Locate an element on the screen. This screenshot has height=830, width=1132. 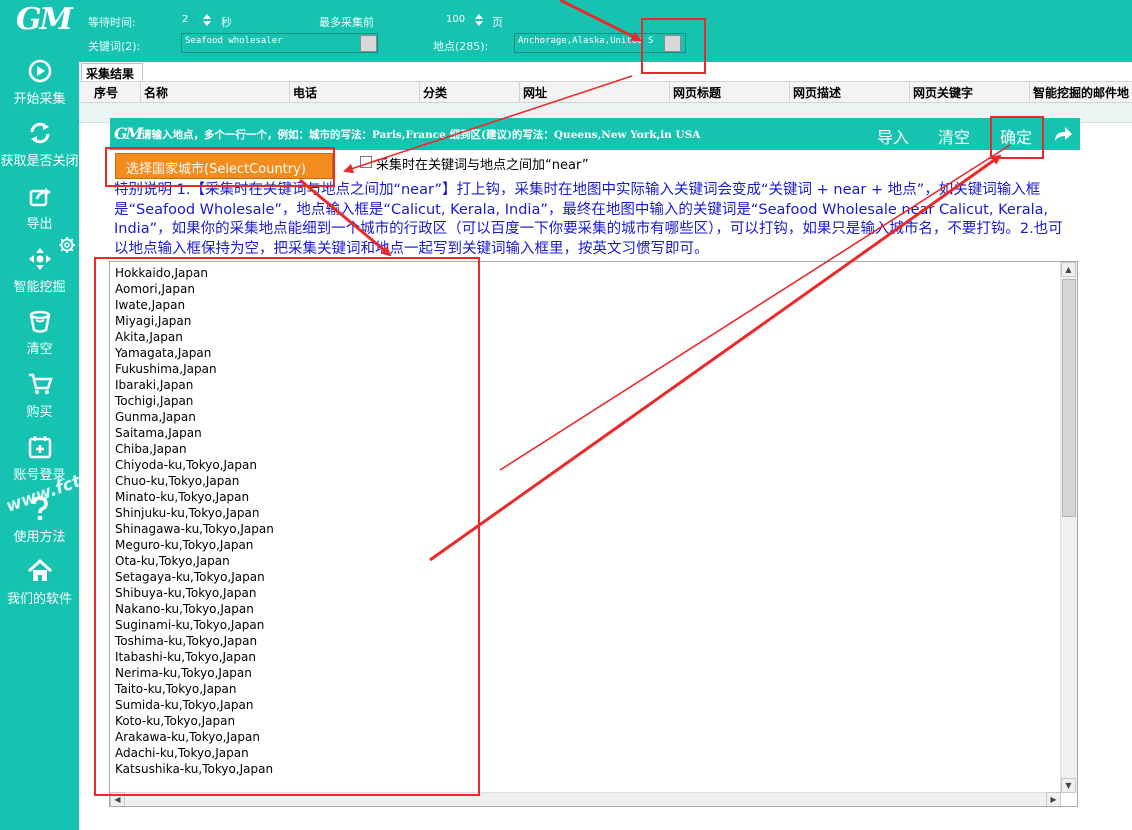
play-circle-icon is located at coordinates (39, 71).